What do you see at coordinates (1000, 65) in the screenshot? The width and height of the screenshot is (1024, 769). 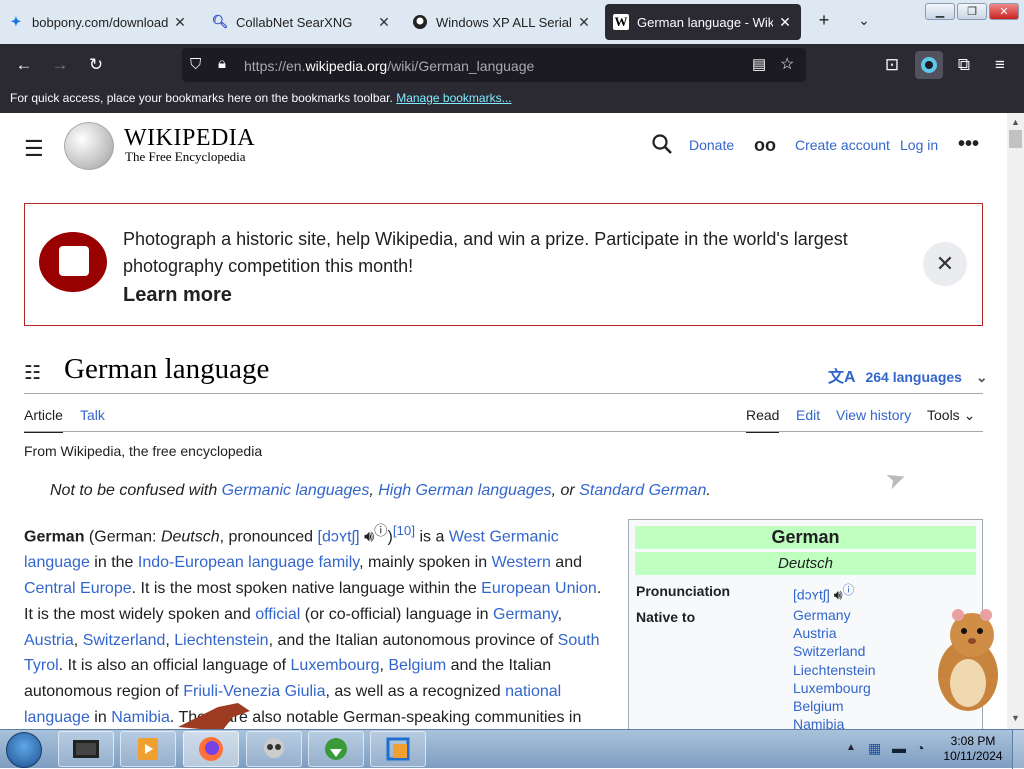 I see `menu-hamburger-icon: ≡` at bounding box center [1000, 65].